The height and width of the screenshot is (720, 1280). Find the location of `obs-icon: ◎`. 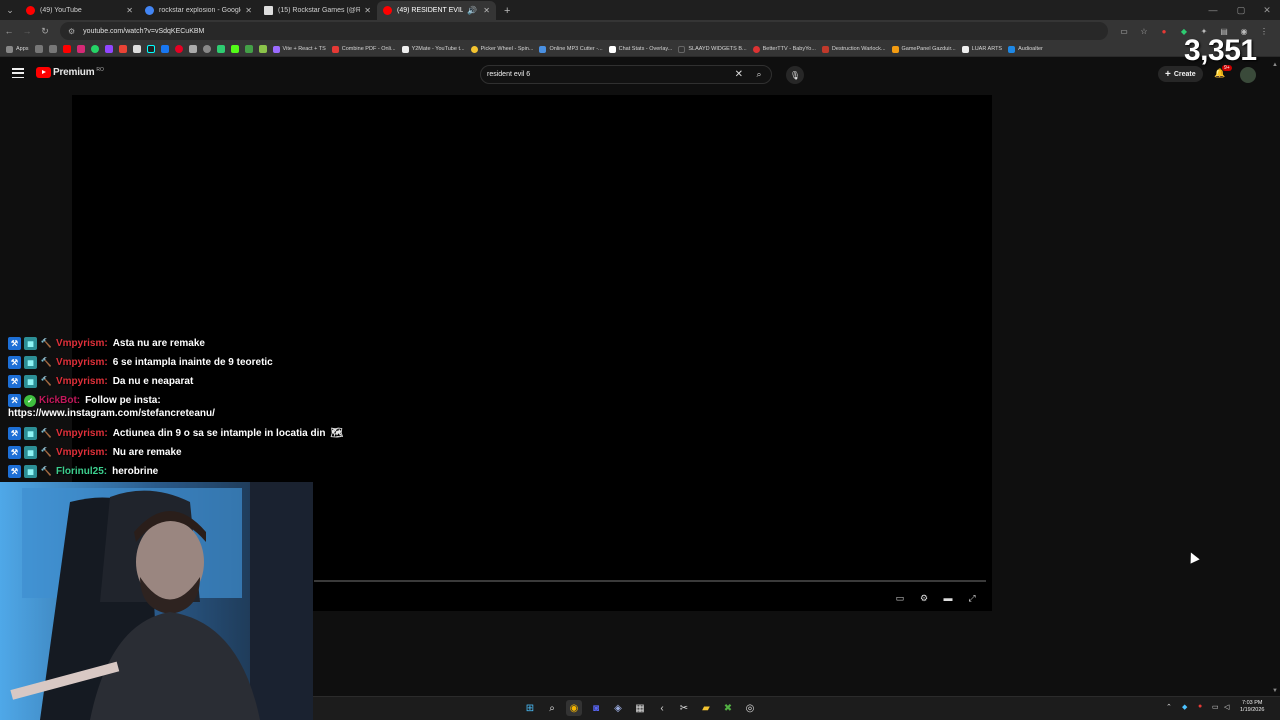

obs-icon: ◎ is located at coordinates (750, 708).